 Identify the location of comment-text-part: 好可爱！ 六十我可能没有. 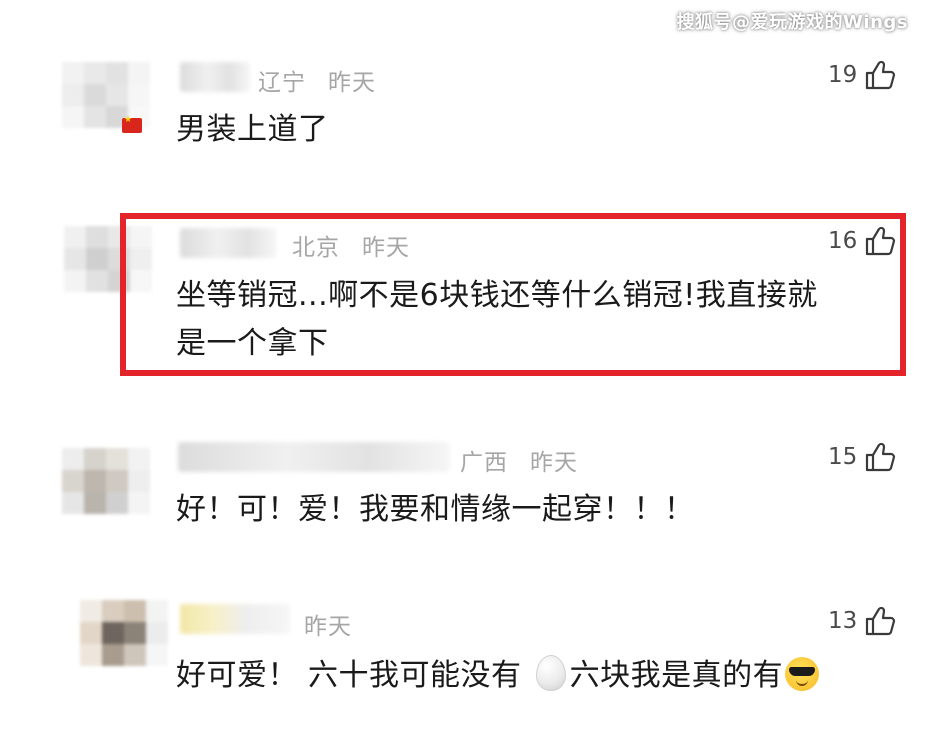
(349, 675).